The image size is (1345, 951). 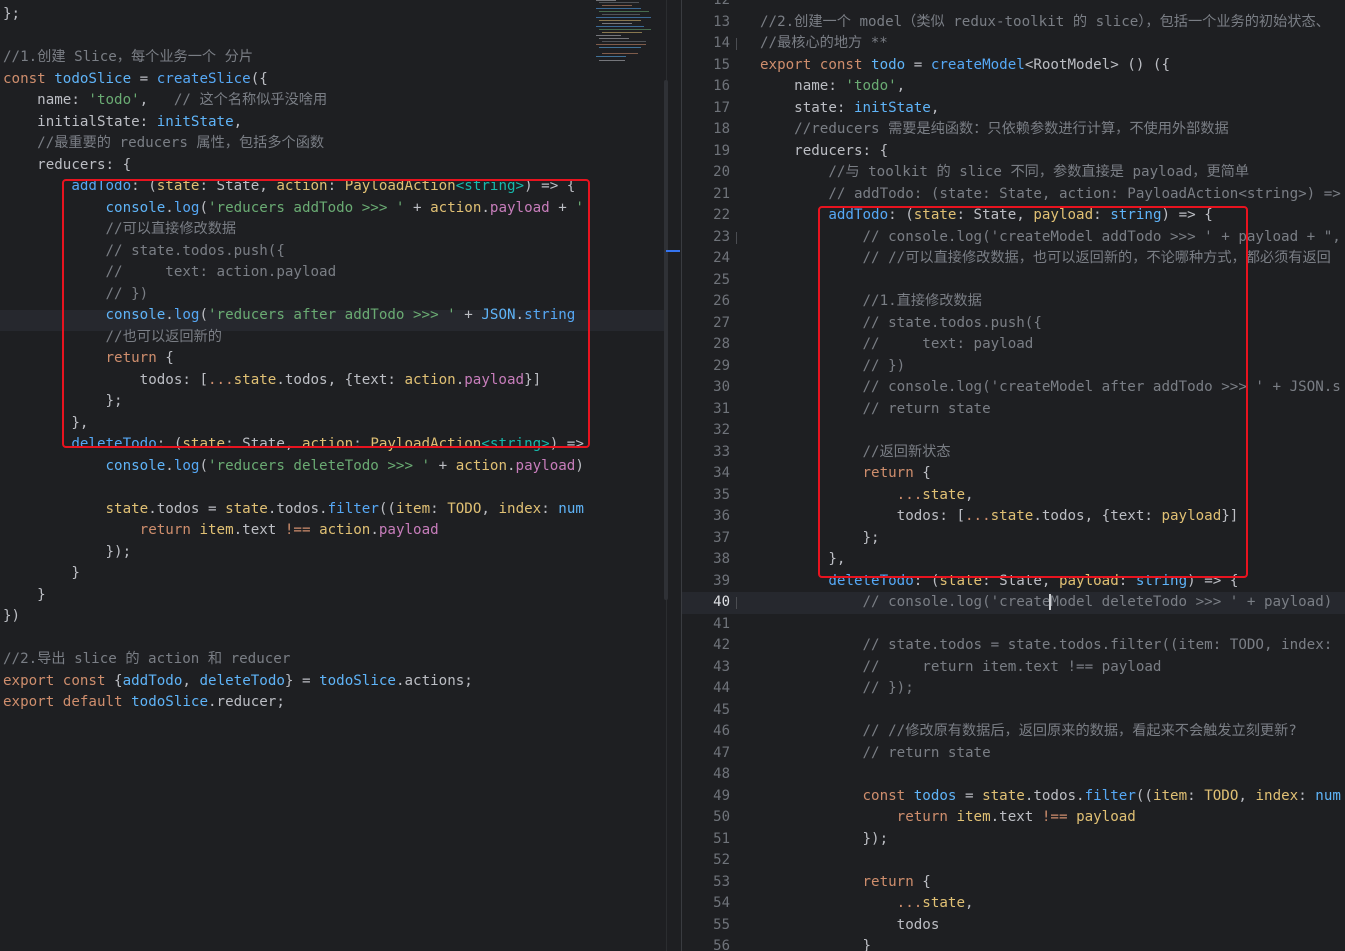 What do you see at coordinates (855, 451) in the screenshot?
I see `code-token: //返回新状态` at bounding box center [855, 451].